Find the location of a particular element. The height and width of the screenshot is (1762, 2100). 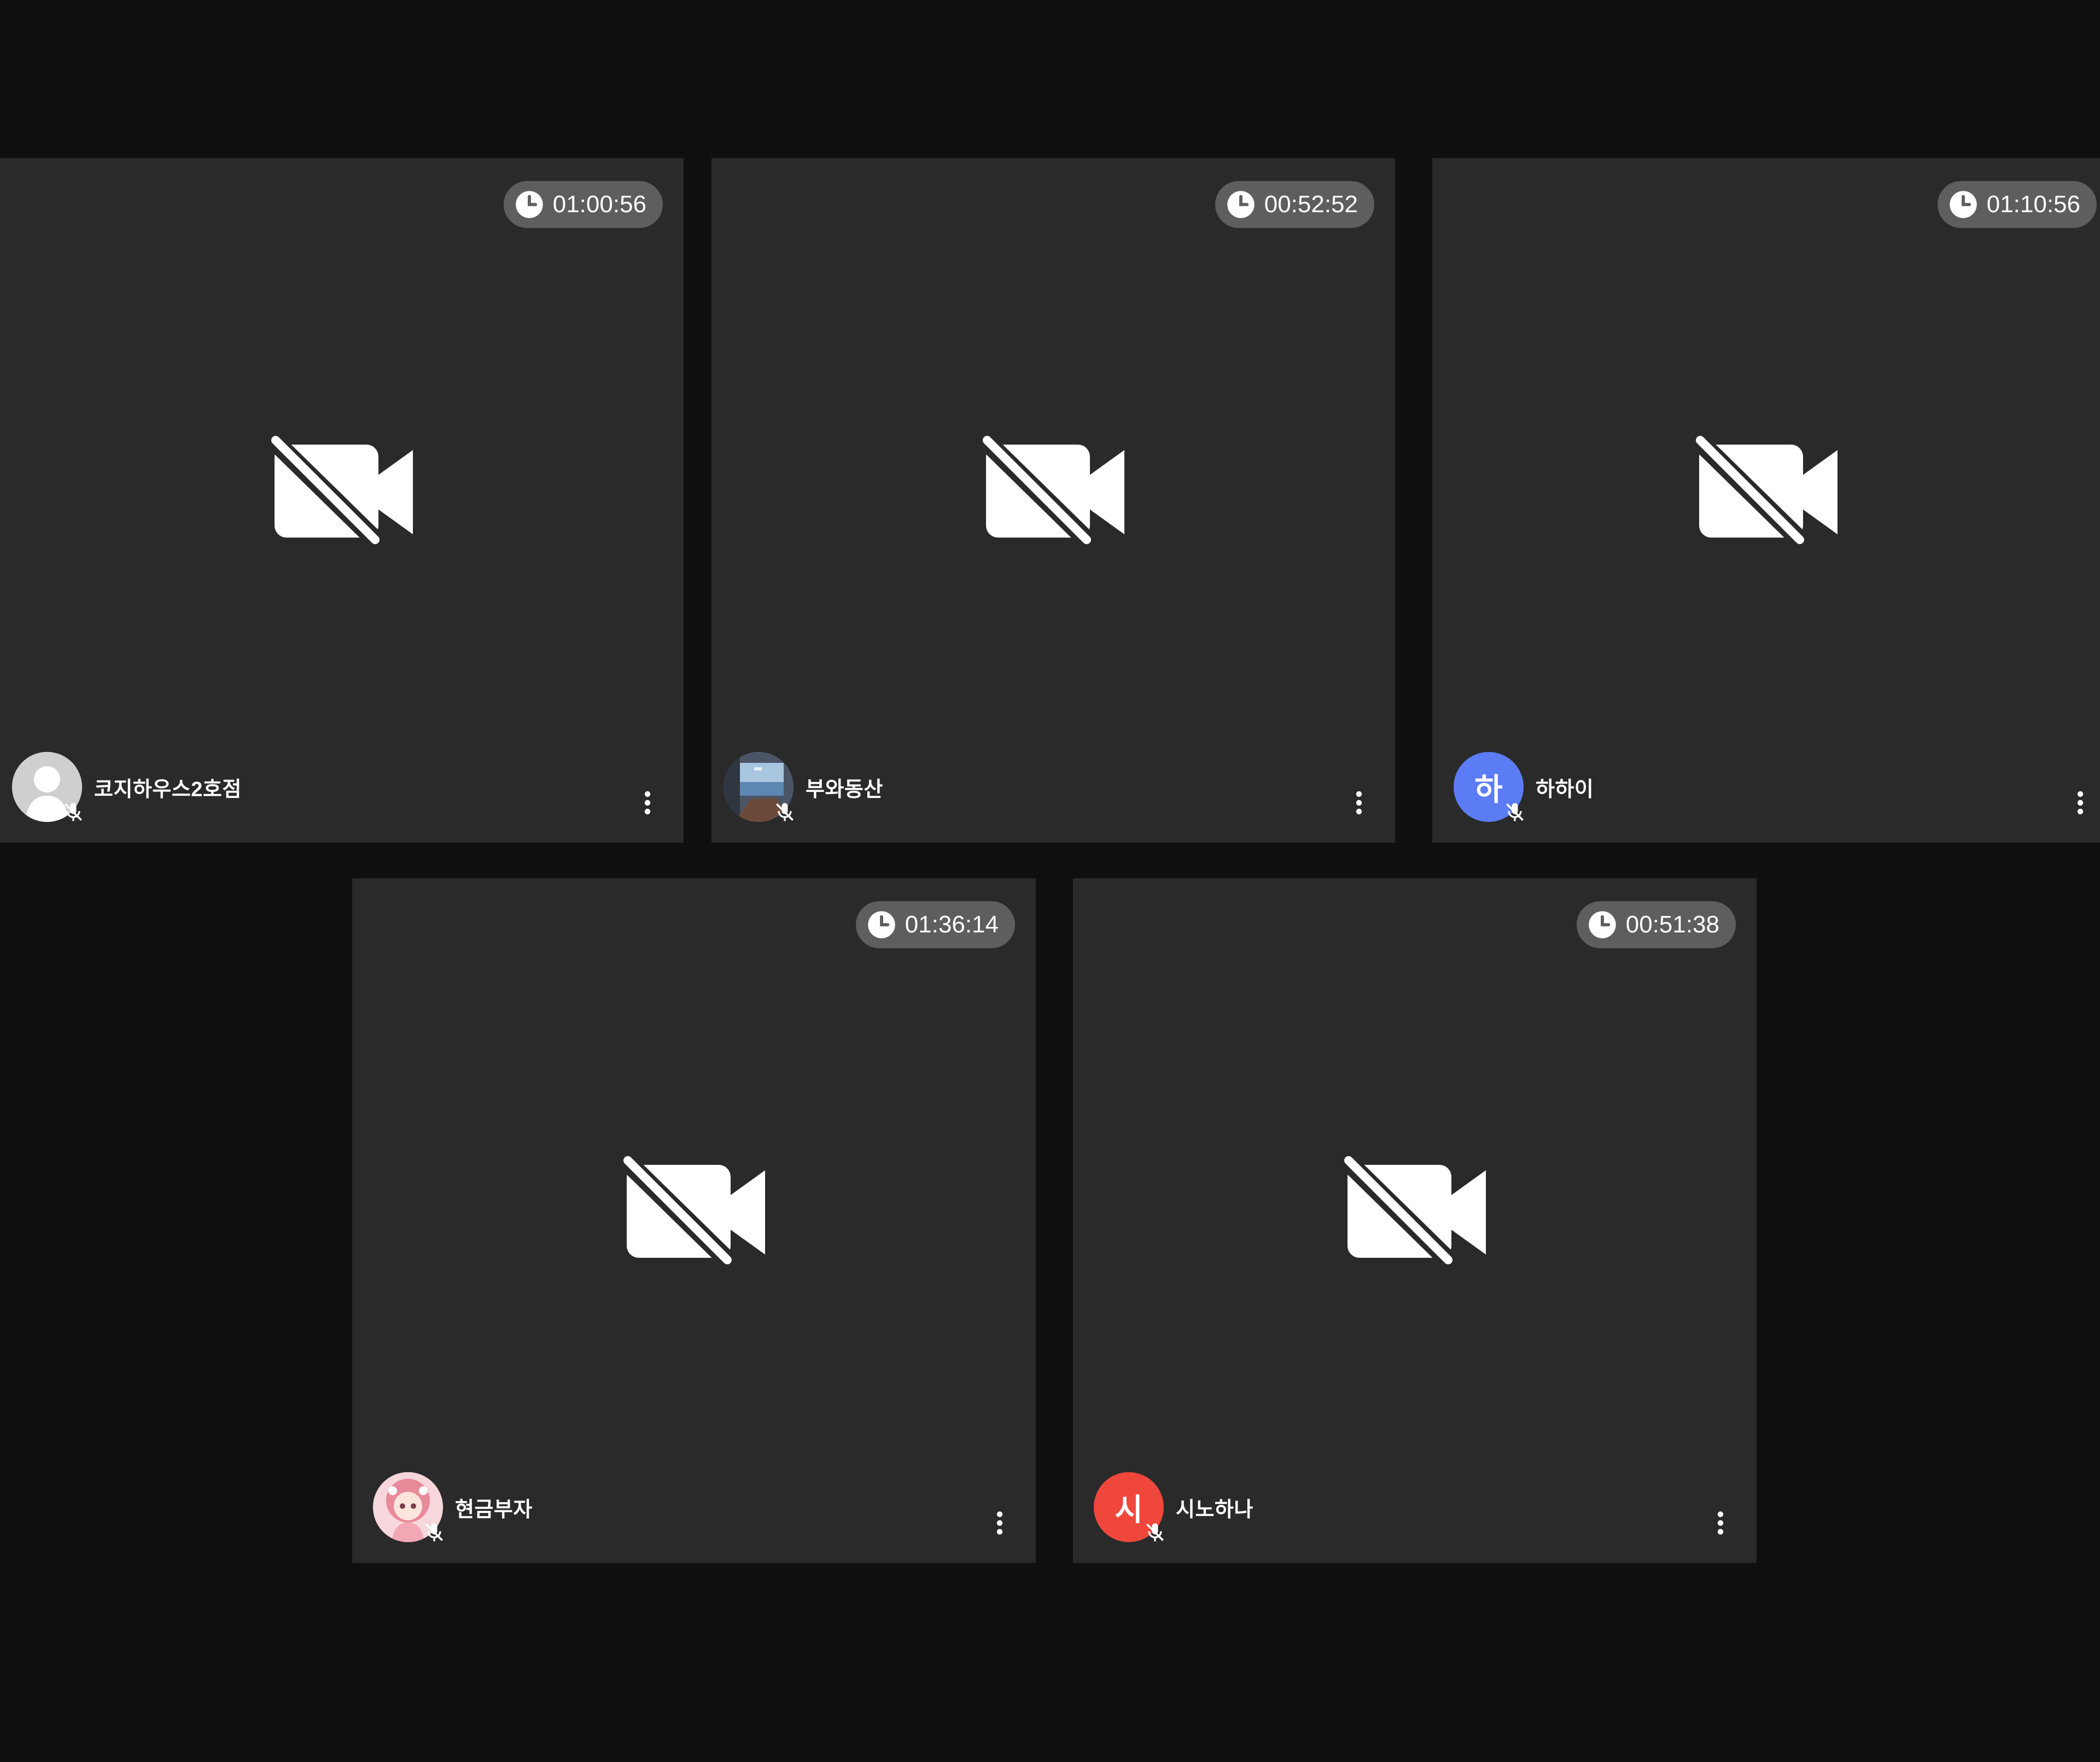

timer-text: 00:52:52 is located at coordinates (1311, 205).